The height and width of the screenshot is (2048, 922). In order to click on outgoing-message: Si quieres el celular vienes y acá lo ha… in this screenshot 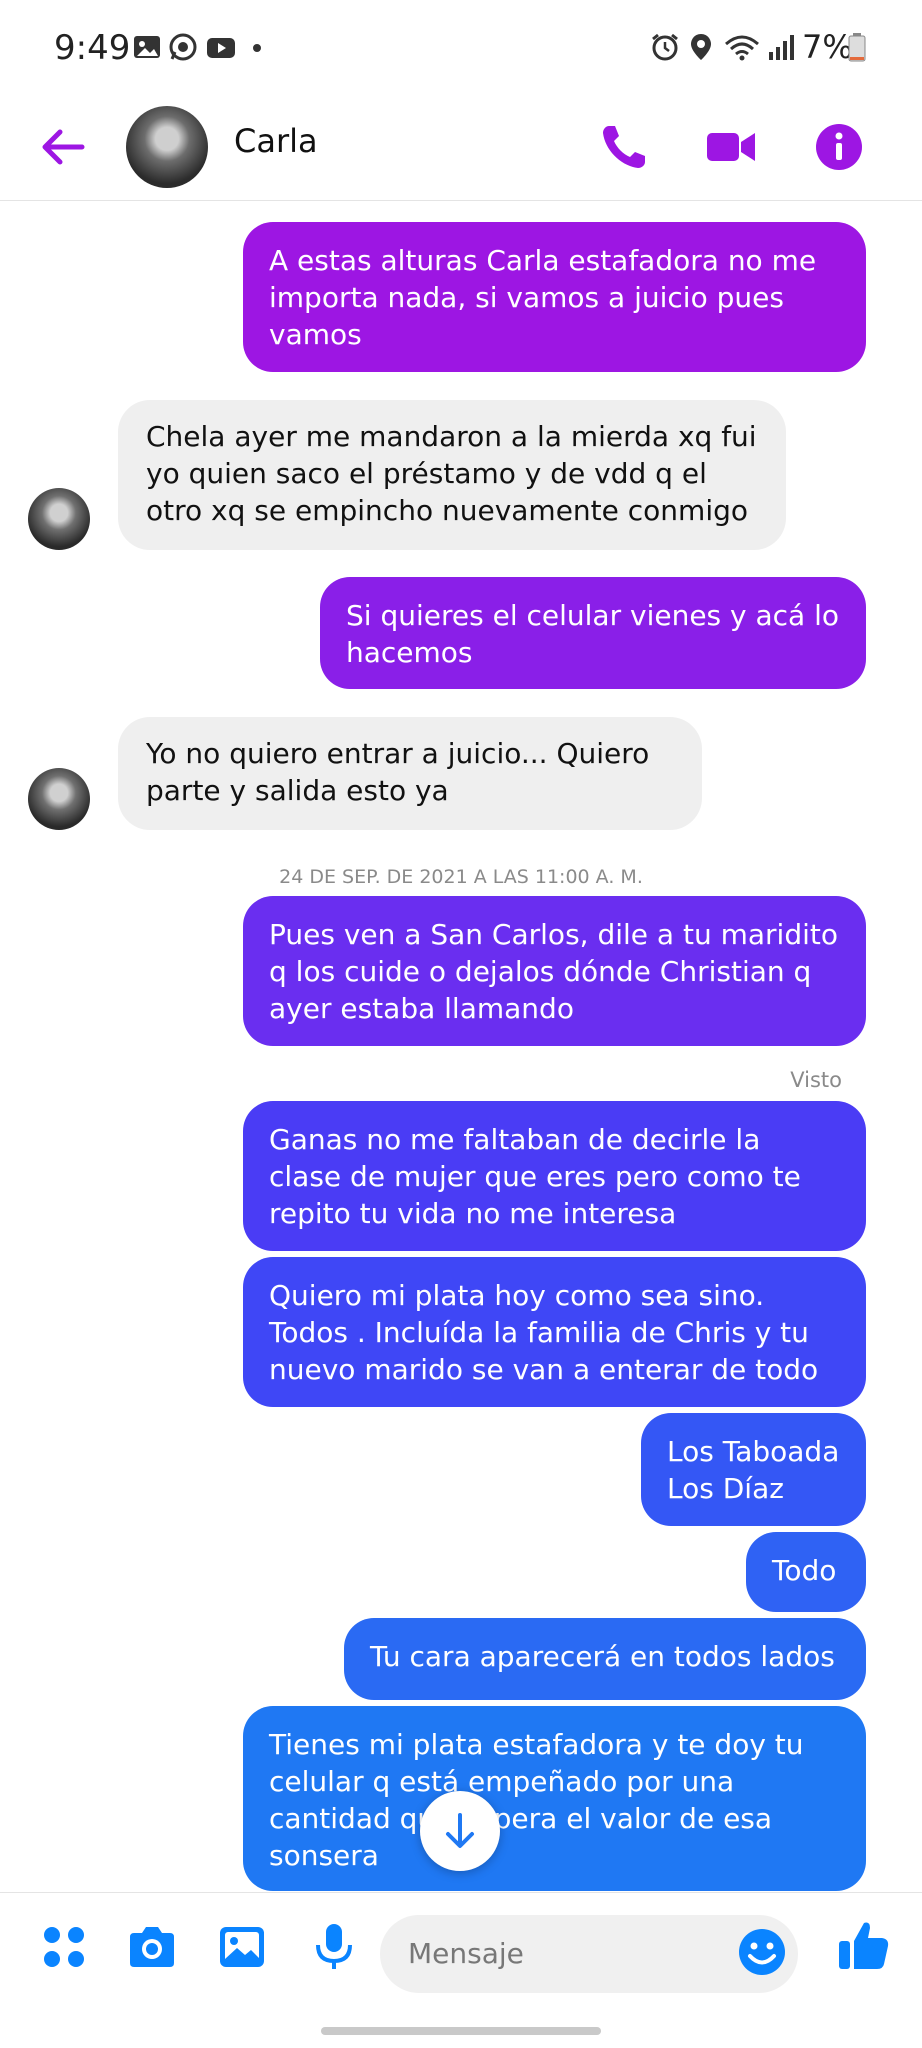, I will do `click(593, 633)`.